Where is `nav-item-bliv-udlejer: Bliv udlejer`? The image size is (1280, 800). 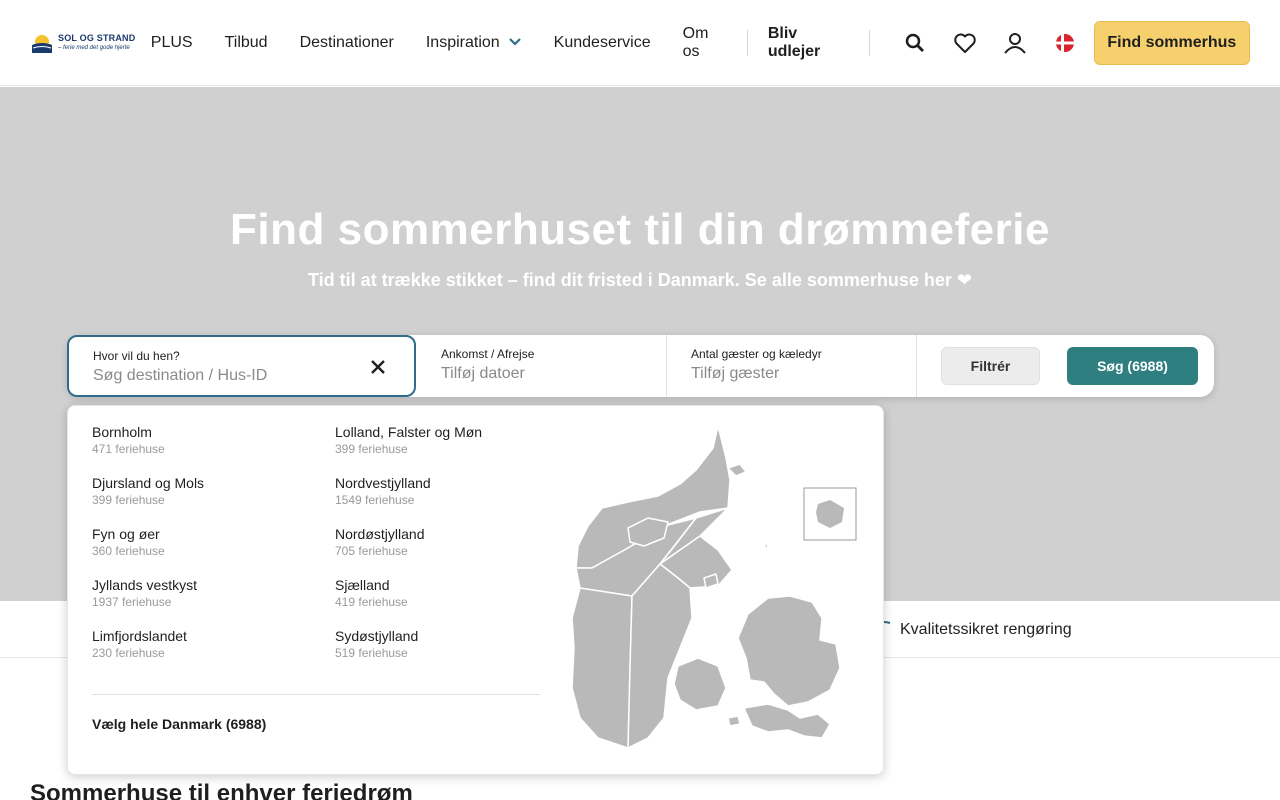 nav-item-bliv-udlejer: Bliv udlejer is located at coordinates (808, 43).